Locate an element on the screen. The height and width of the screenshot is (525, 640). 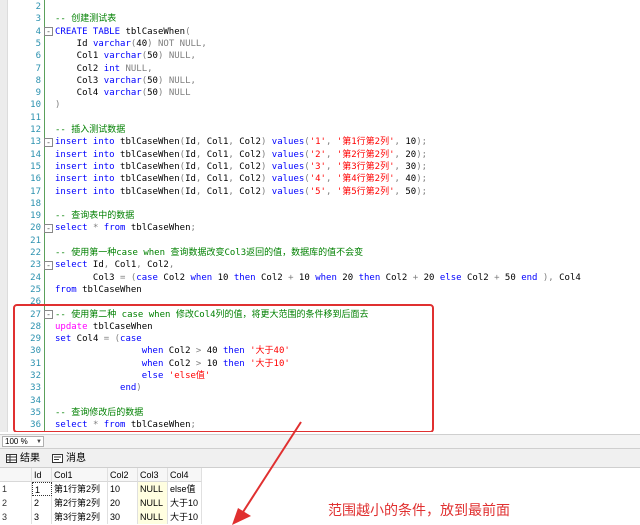
tab-results: 结果 is located at coordinates (21, 458).